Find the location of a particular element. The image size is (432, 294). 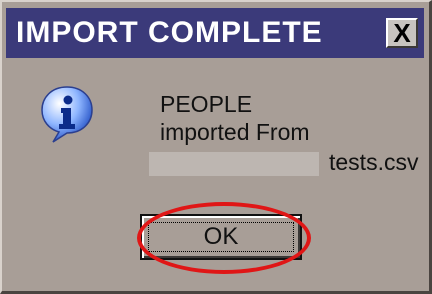

close-button: X is located at coordinates (402, 33).